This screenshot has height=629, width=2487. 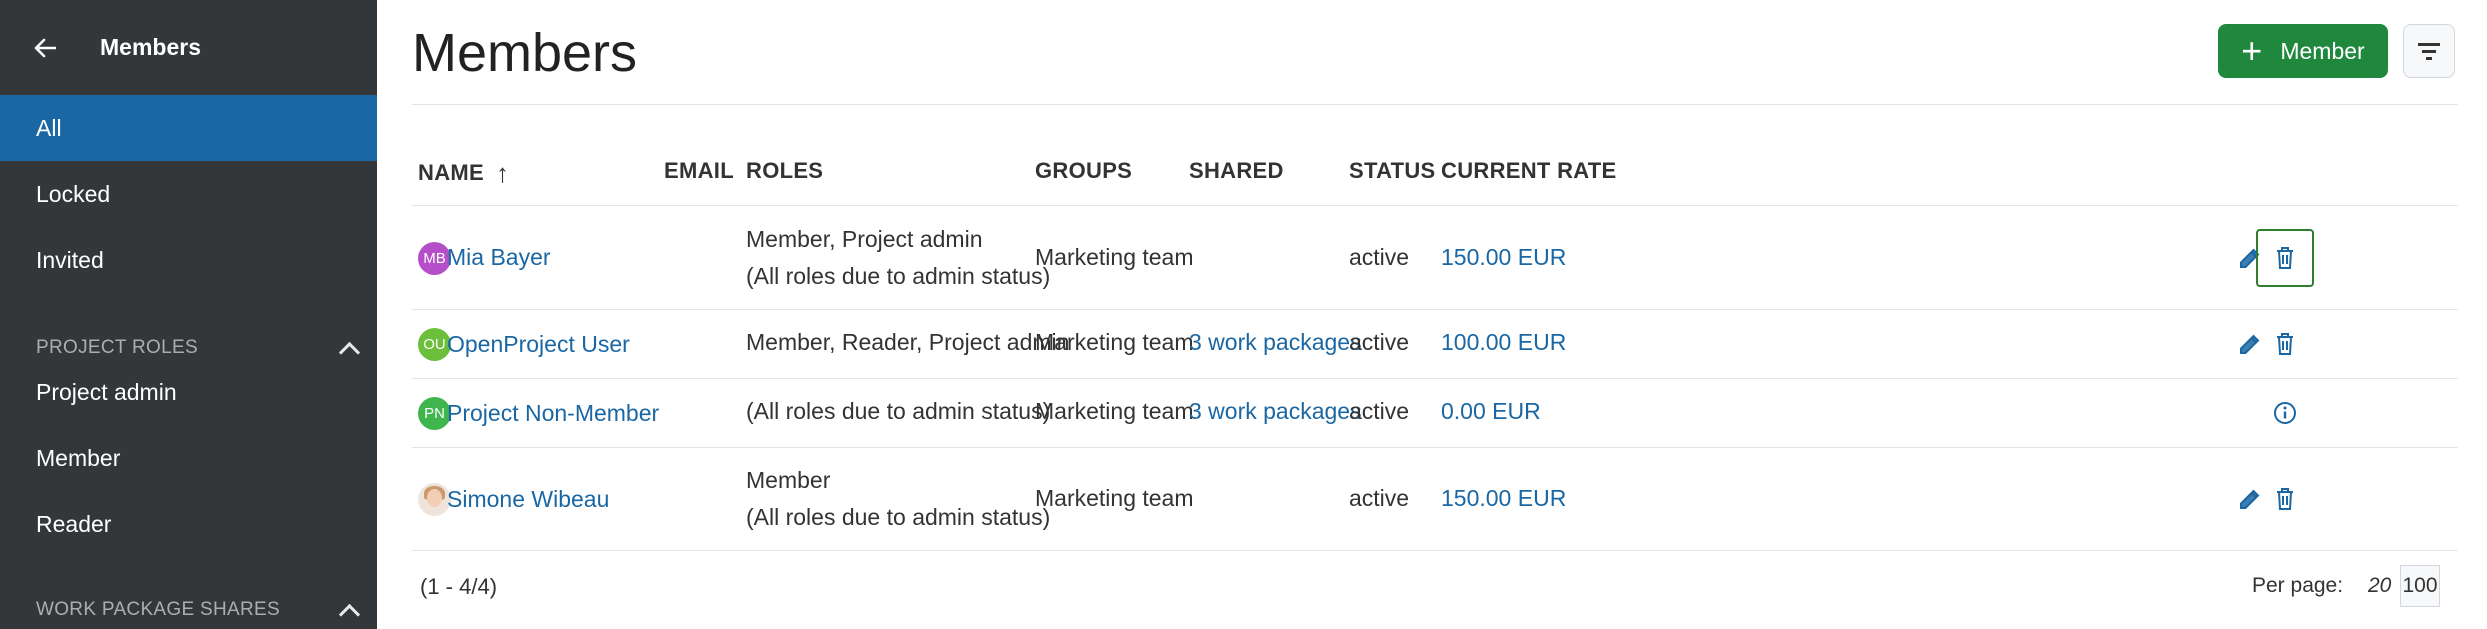 What do you see at coordinates (1083, 171) in the screenshot?
I see `column-header-groups: GROUPS` at bounding box center [1083, 171].